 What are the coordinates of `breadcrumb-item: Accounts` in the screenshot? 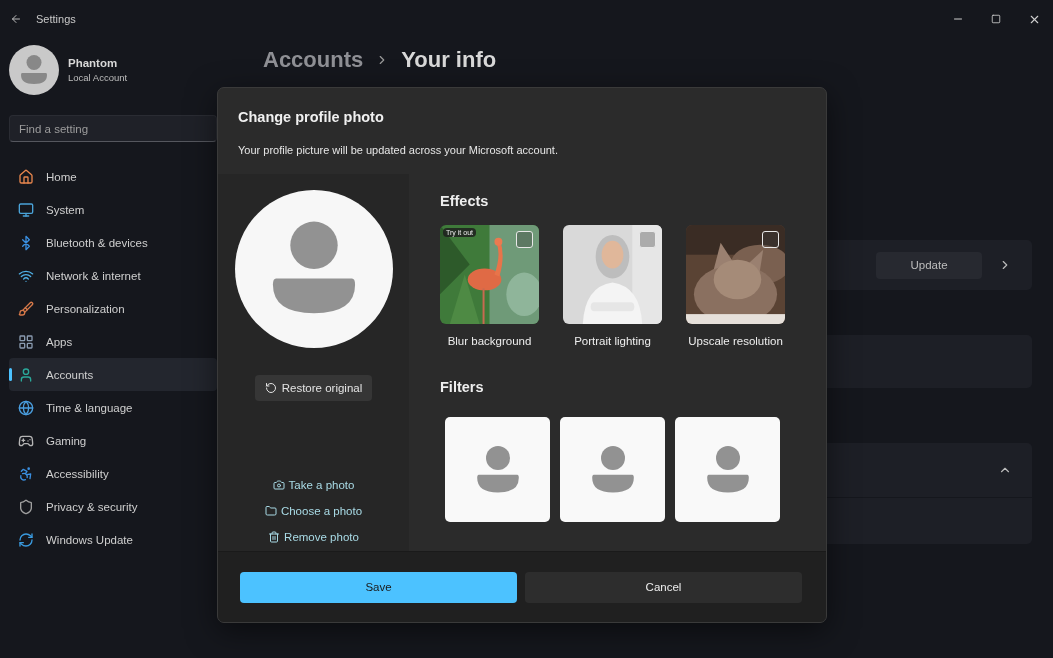 It's located at (313, 60).